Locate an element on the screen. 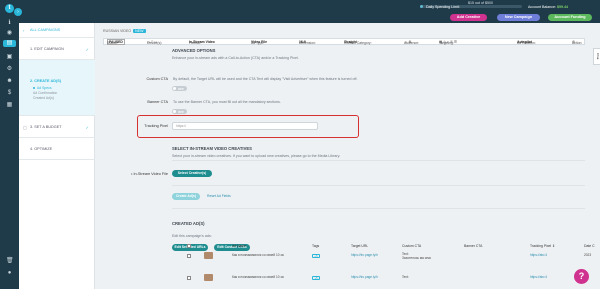 This screenshot has height=289, width=600. tracking-pixel-input: https:// is located at coordinates (245, 126).